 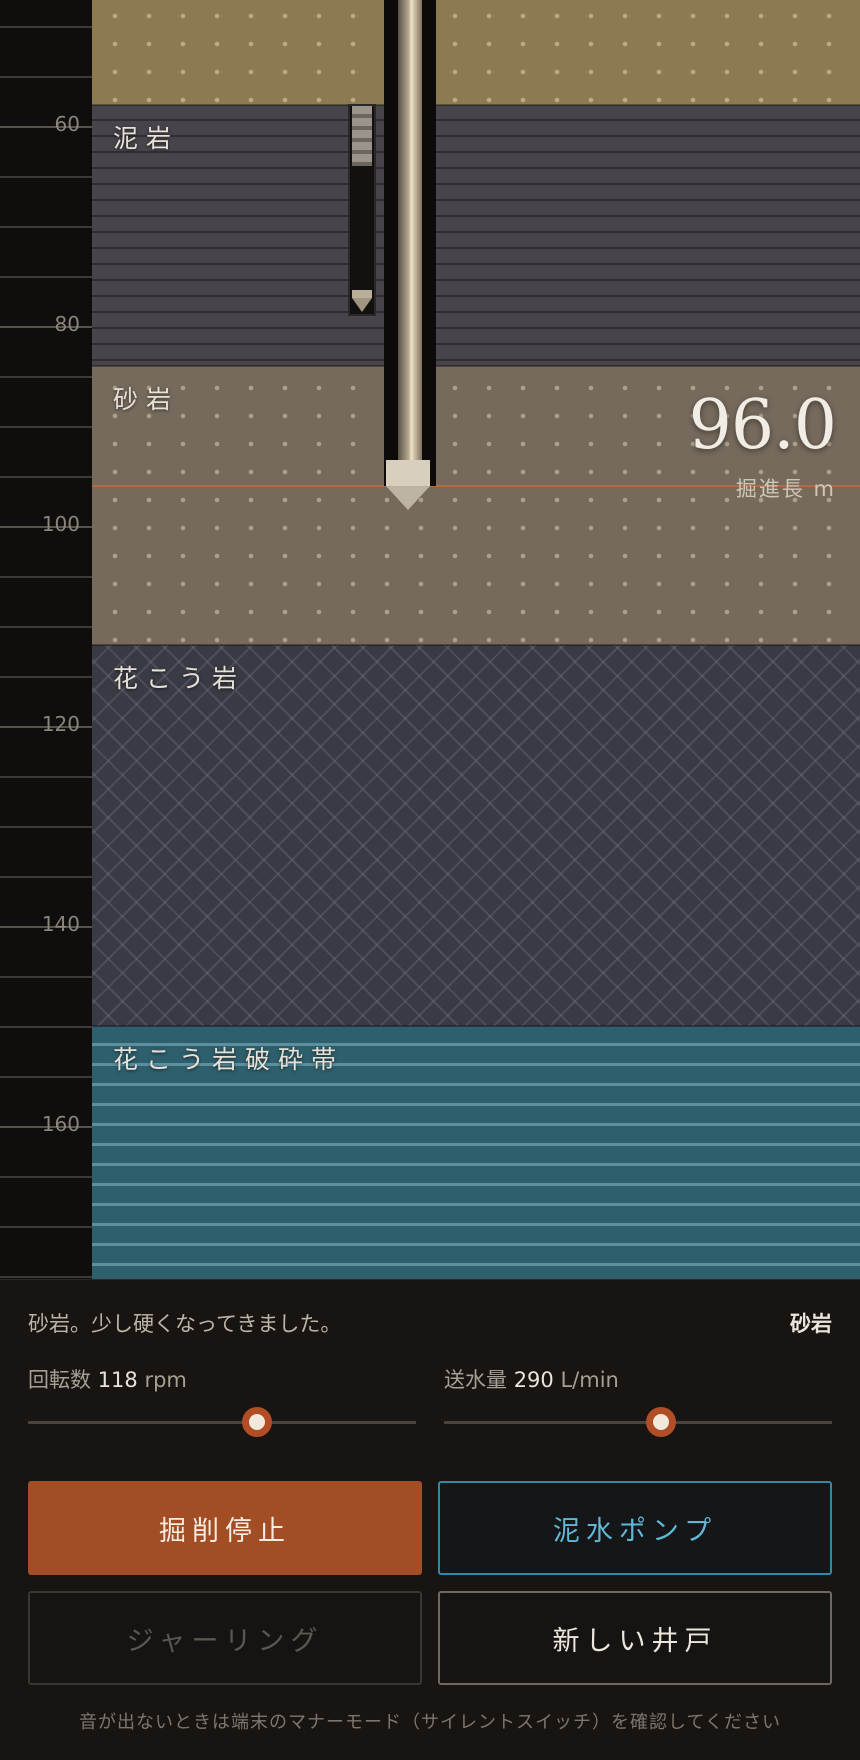 What do you see at coordinates (661, 1422) in the screenshot?
I see `flow-slider-thumb` at bounding box center [661, 1422].